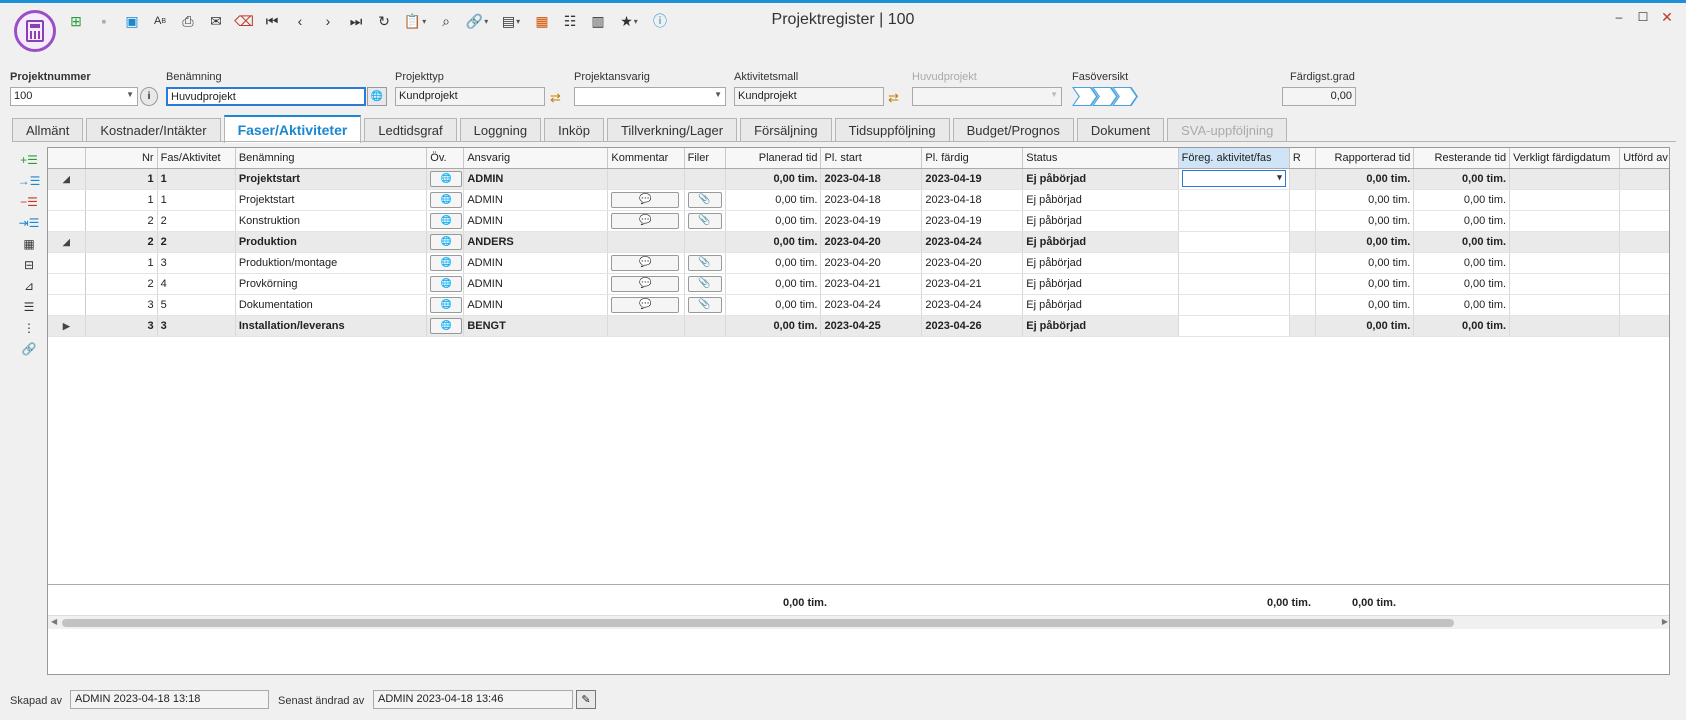 This screenshot has height=720, width=1686. What do you see at coordinates (871, 326) in the screenshot?
I see `cell-plstart: 2023-04-25` at bounding box center [871, 326].